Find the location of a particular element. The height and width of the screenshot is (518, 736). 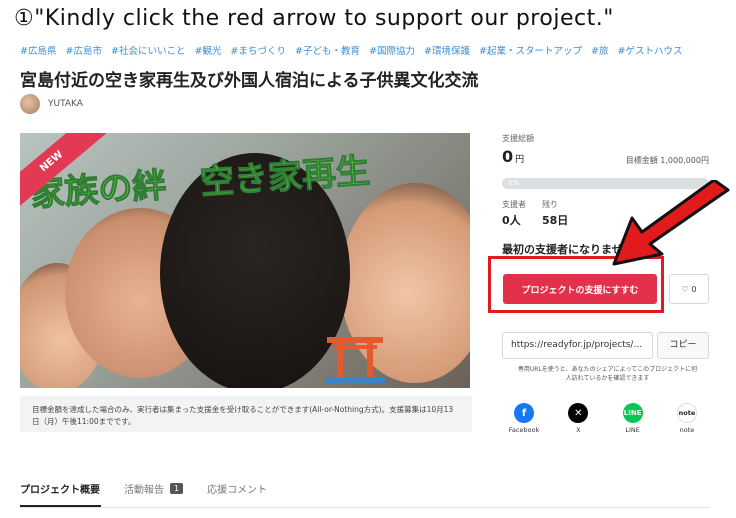

tag-link: #広島市 is located at coordinates (84, 51).